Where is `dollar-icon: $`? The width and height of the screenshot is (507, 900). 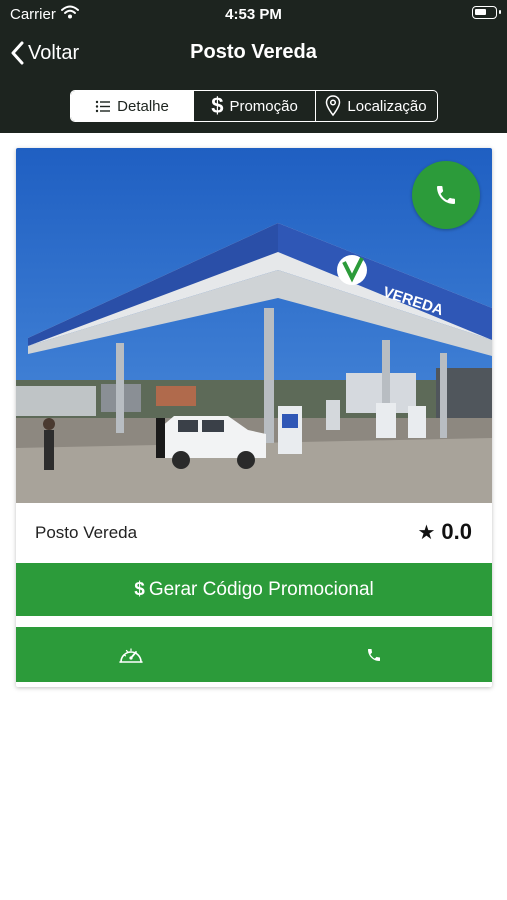 dollar-icon: $ is located at coordinates (217, 105).